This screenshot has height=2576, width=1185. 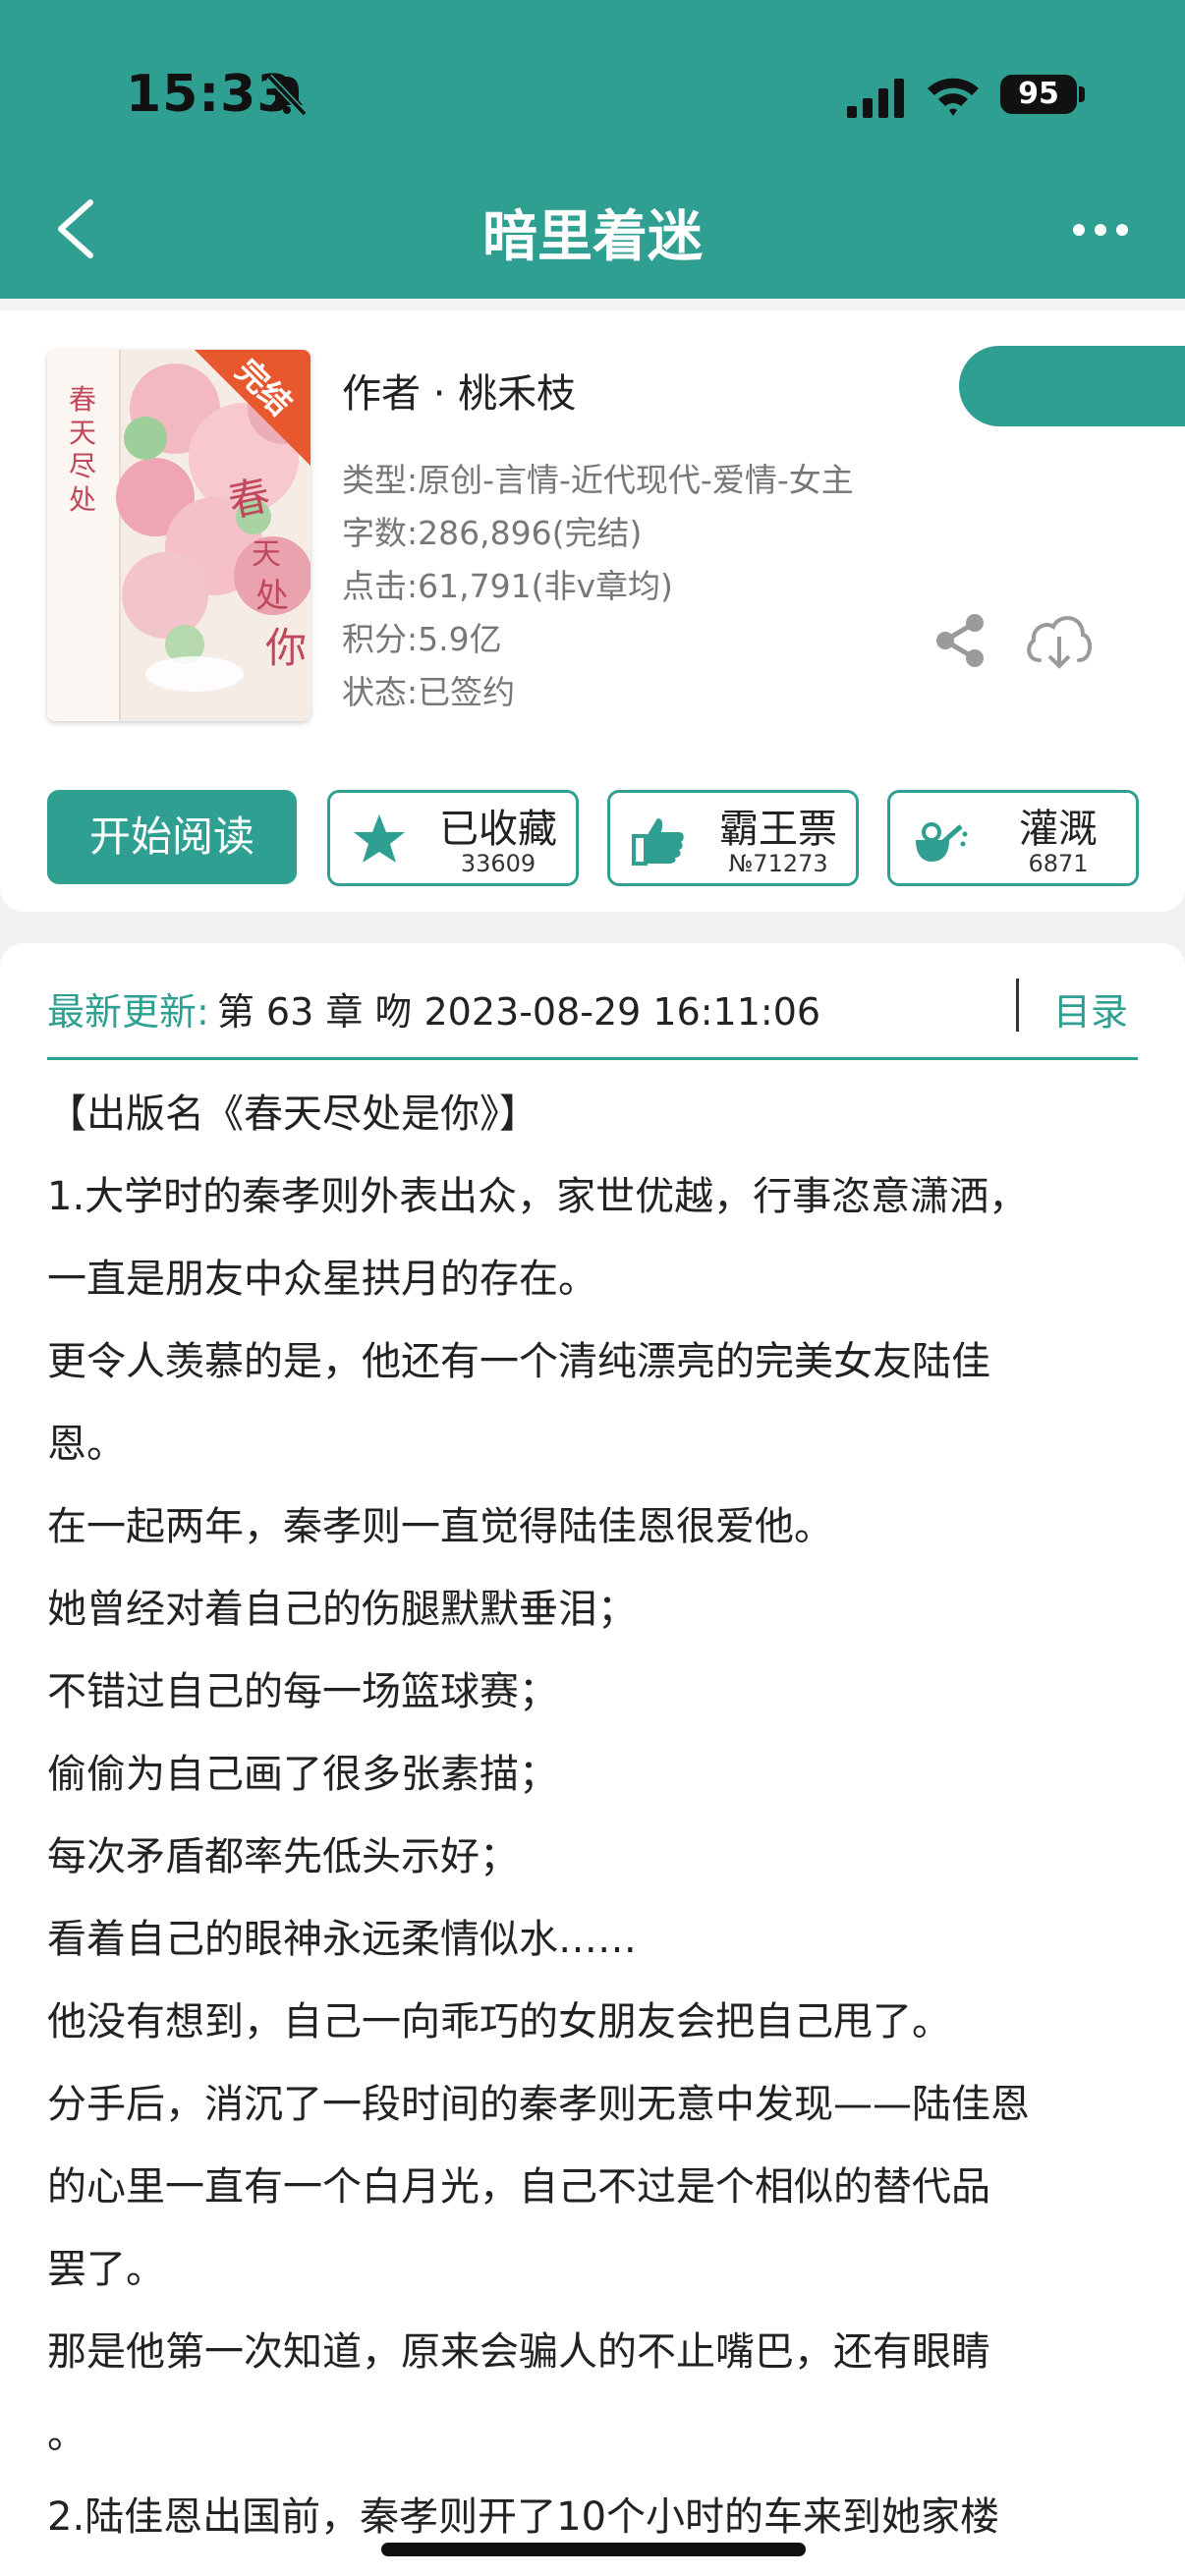 What do you see at coordinates (594, 2549) in the screenshot?
I see `home-indicator` at bounding box center [594, 2549].